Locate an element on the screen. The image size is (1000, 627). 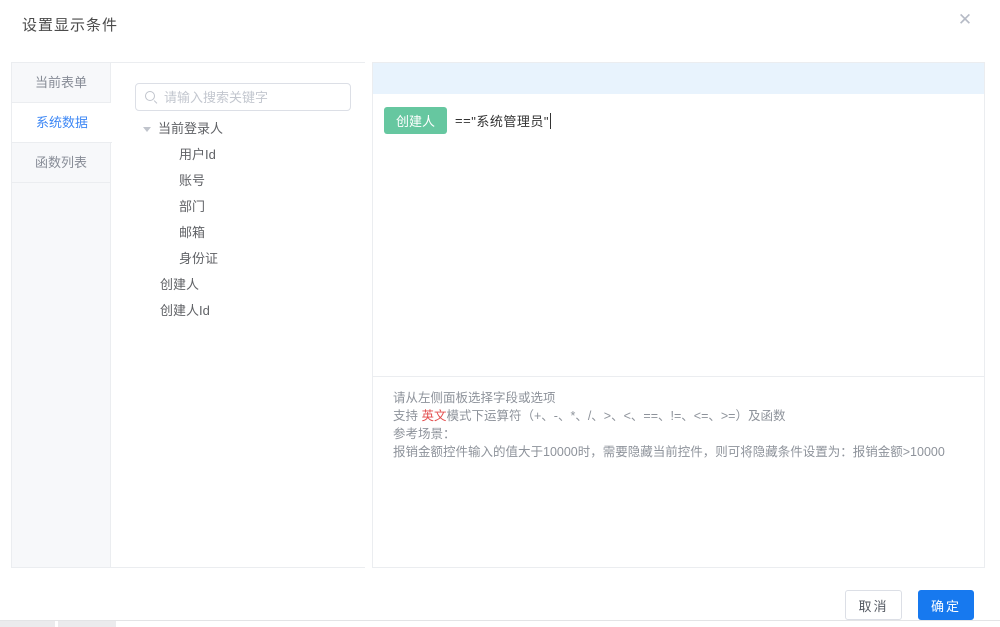
tree-item-id-card: 身份证 is located at coordinates (239, 259).